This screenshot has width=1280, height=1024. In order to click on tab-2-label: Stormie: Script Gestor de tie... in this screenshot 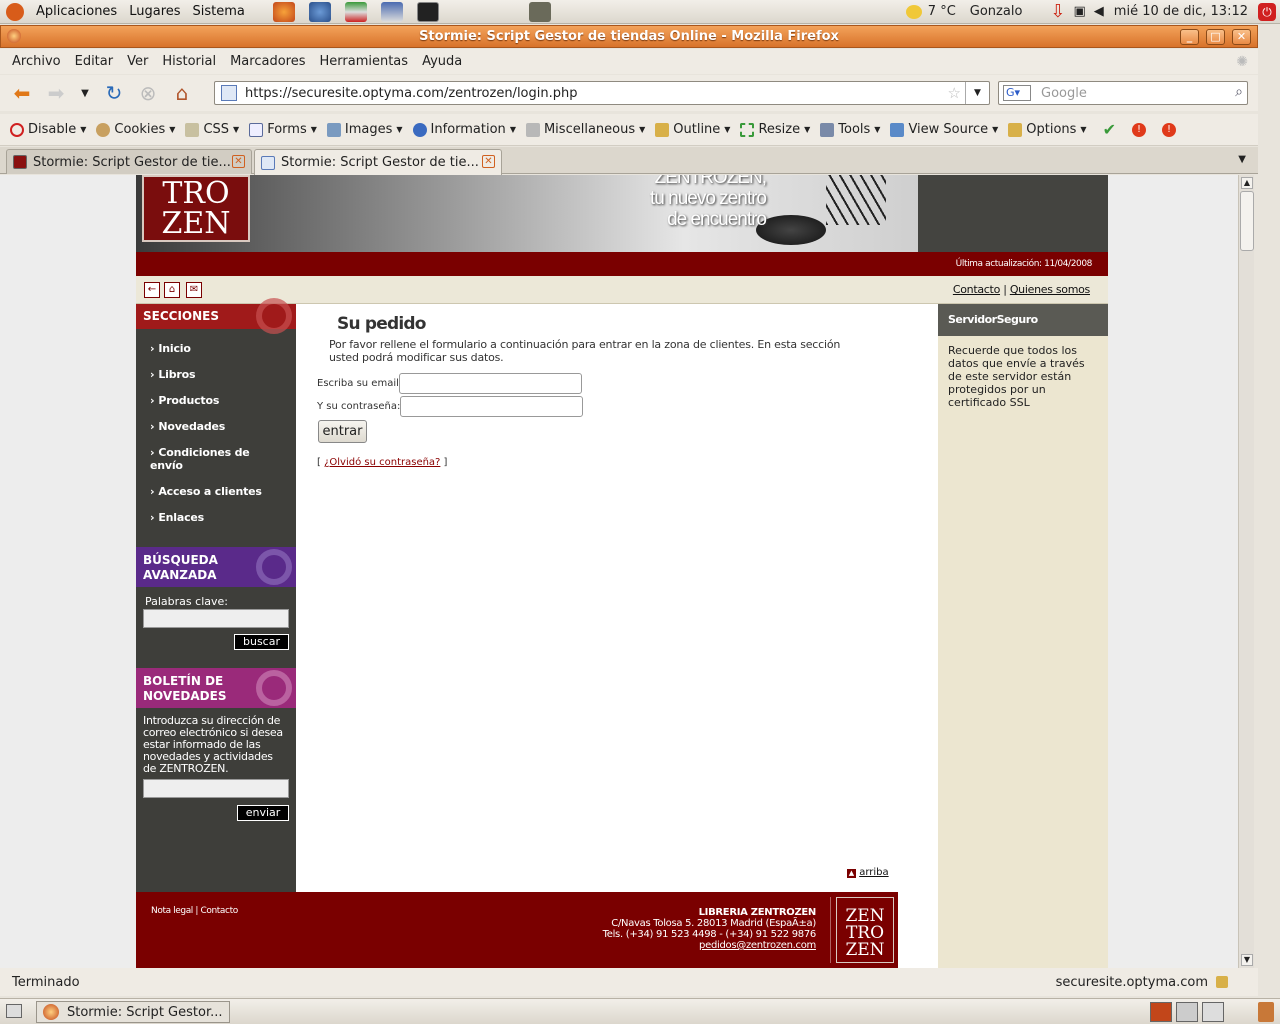, I will do `click(380, 162)`.